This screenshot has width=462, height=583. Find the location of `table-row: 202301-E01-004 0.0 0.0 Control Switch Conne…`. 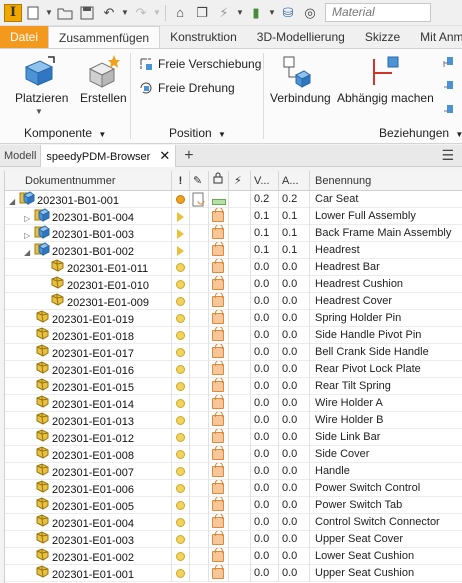

table-row: 202301-E01-004 0.0 0.0 Control Switch Conne… is located at coordinates (233, 522).